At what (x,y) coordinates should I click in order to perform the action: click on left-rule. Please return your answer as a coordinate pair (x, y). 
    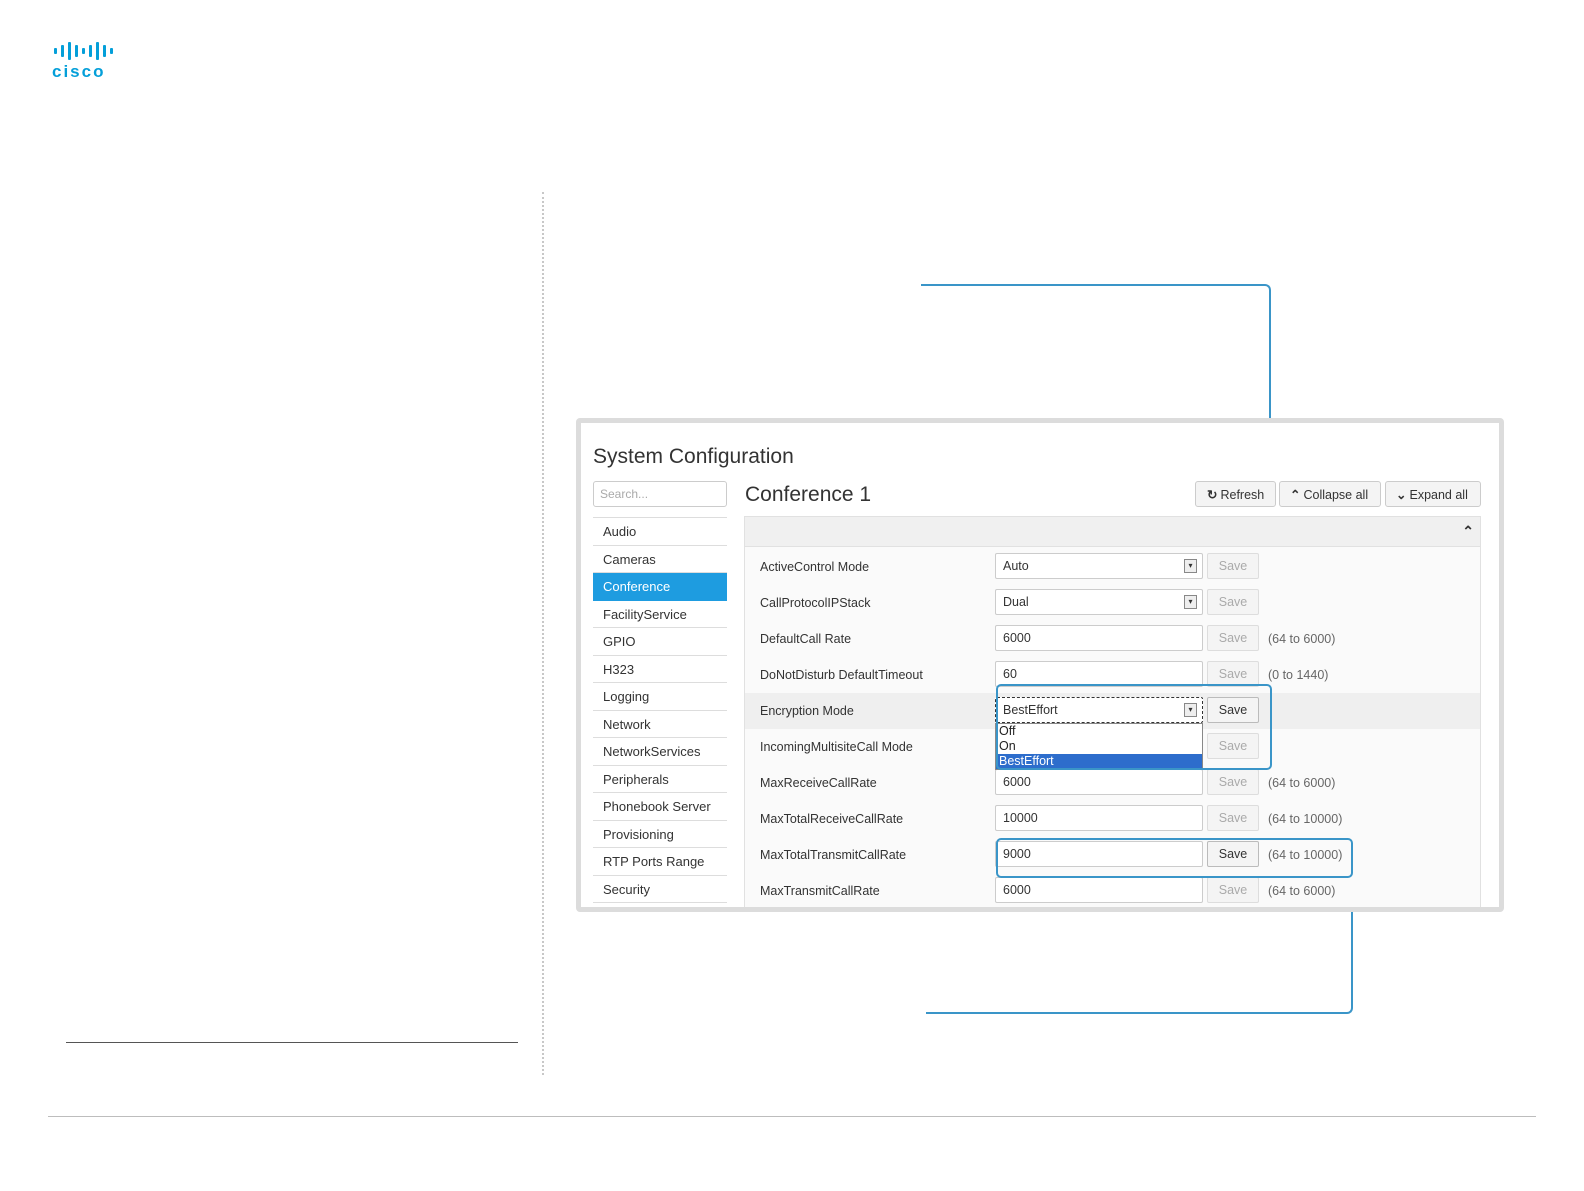
    Looking at the image, I should click on (292, 1042).